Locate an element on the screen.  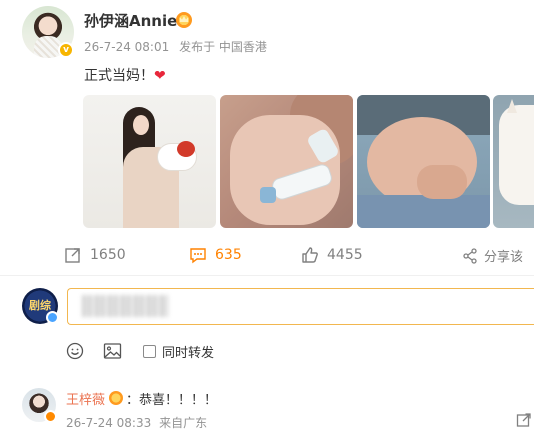
blurred-input-text is located at coordinates (125, 306).